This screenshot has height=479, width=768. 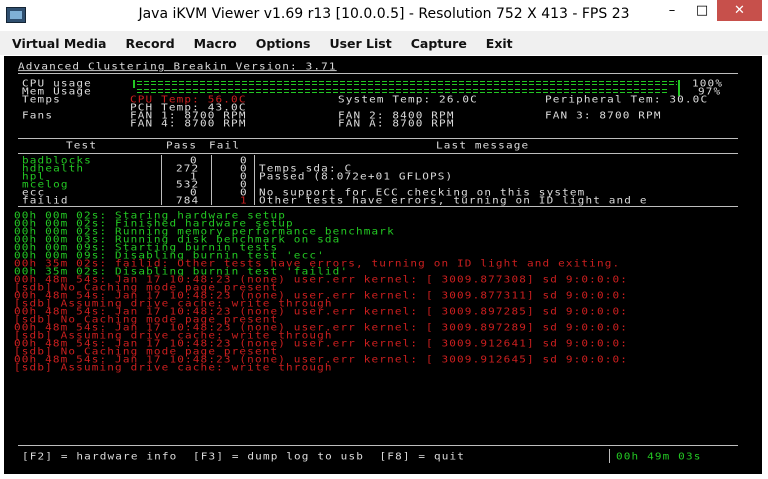 What do you see at coordinates (483, 145) in the screenshot?
I see `col-header-message: Last message` at bounding box center [483, 145].